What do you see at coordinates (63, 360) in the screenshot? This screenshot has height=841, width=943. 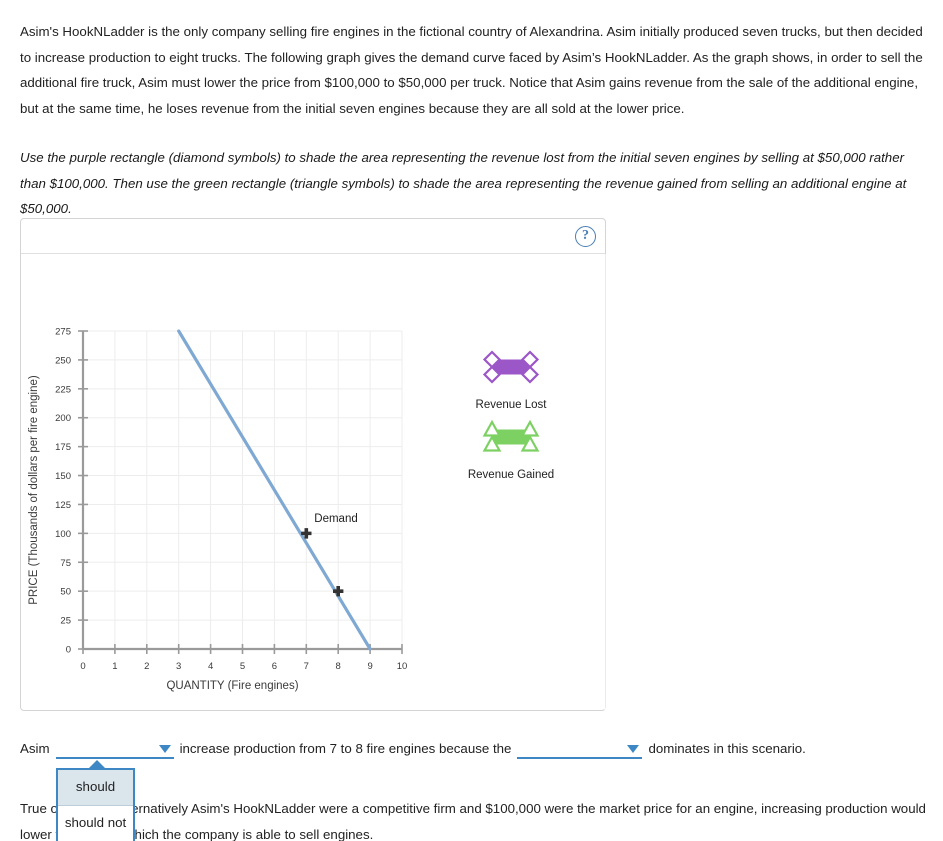 I see `y-tick-label: 250` at bounding box center [63, 360].